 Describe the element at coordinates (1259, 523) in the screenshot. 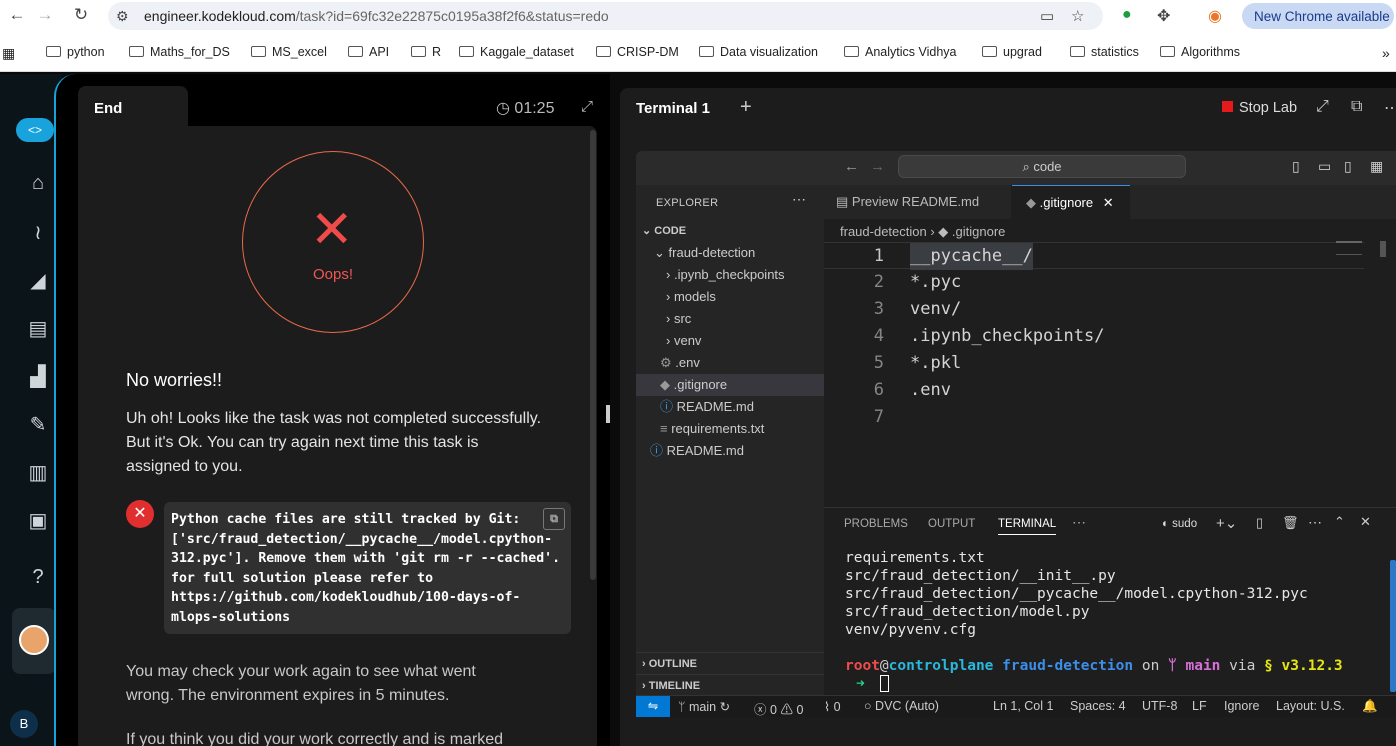

I see `split-terminal-icon: ▯` at that location.